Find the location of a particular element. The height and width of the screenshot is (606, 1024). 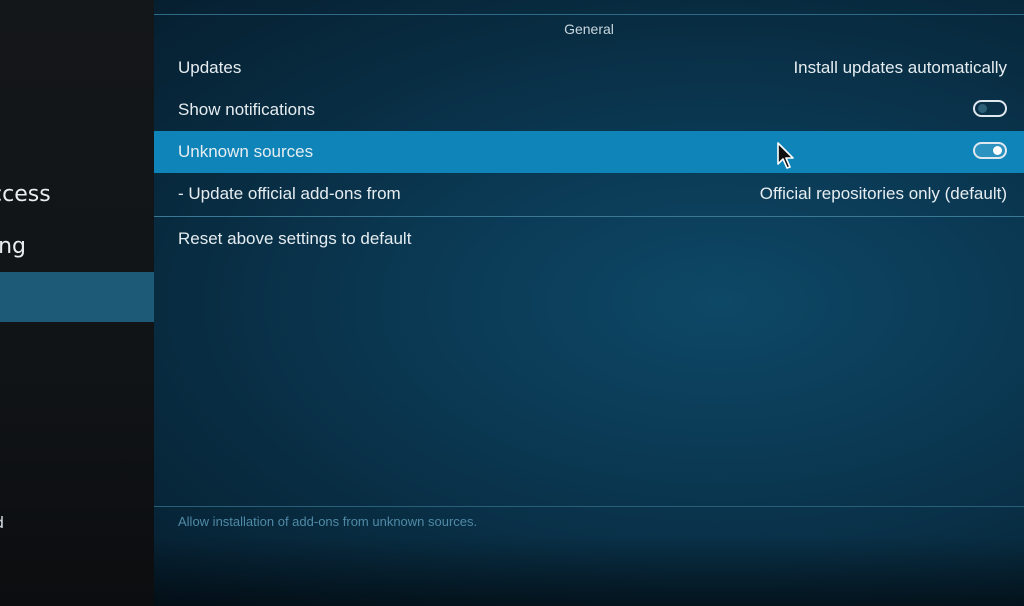

toggle-switch-on is located at coordinates (990, 150).